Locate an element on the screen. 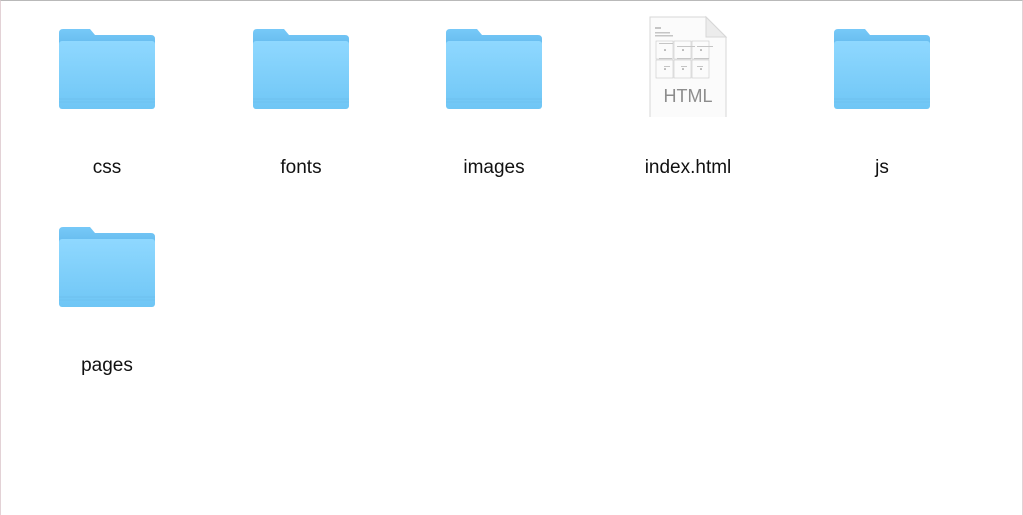 The height and width of the screenshot is (515, 1023). item-label: css is located at coordinates (107, 167).